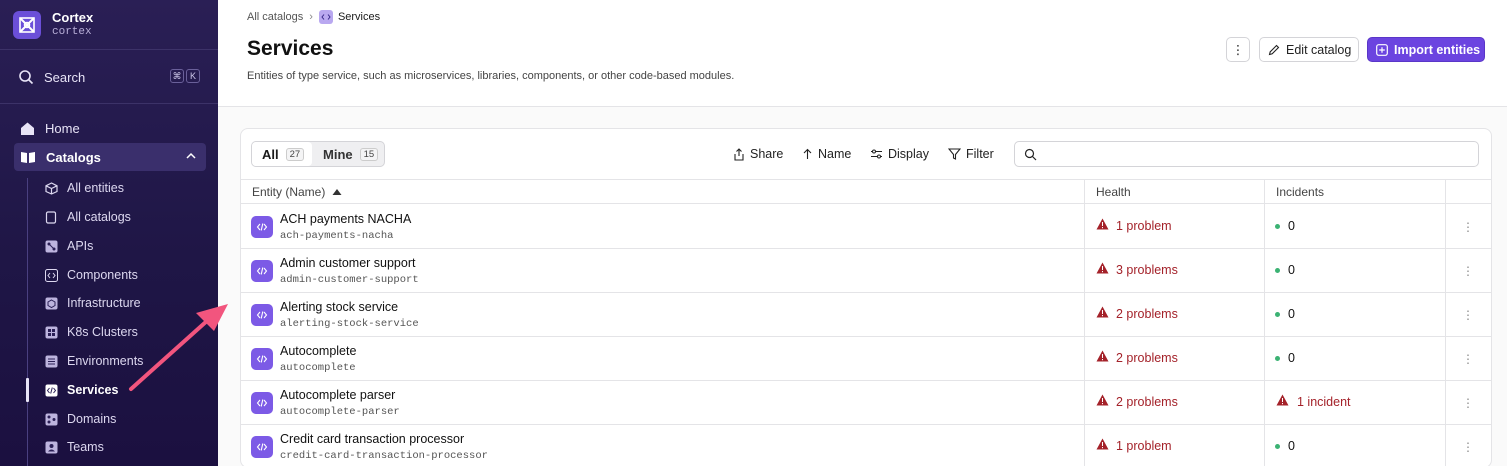 This screenshot has height=466, width=1507. I want to click on entity-name: Credit card transaction processor, so click(372, 439).